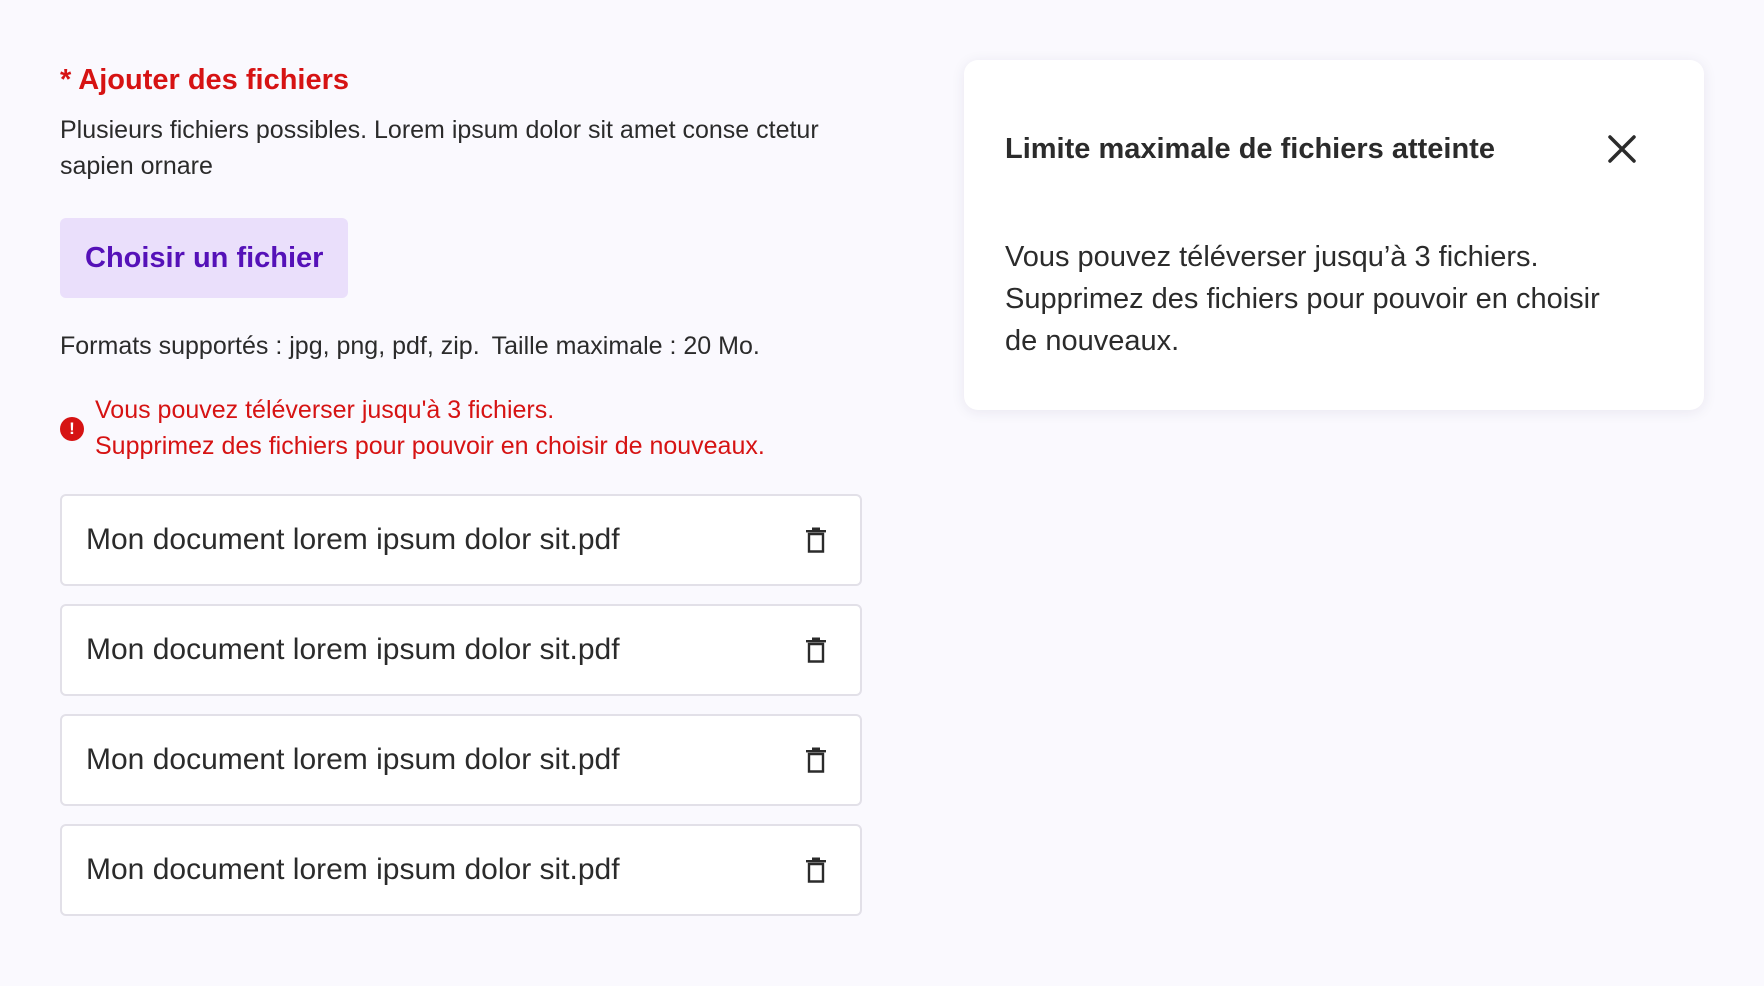 This screenshot has height=986, width=1764. Describe the element at coordinates (625, 346) in the screenshot. I see `max-size-text: Taille maximale : 20 Mo.` at that location.